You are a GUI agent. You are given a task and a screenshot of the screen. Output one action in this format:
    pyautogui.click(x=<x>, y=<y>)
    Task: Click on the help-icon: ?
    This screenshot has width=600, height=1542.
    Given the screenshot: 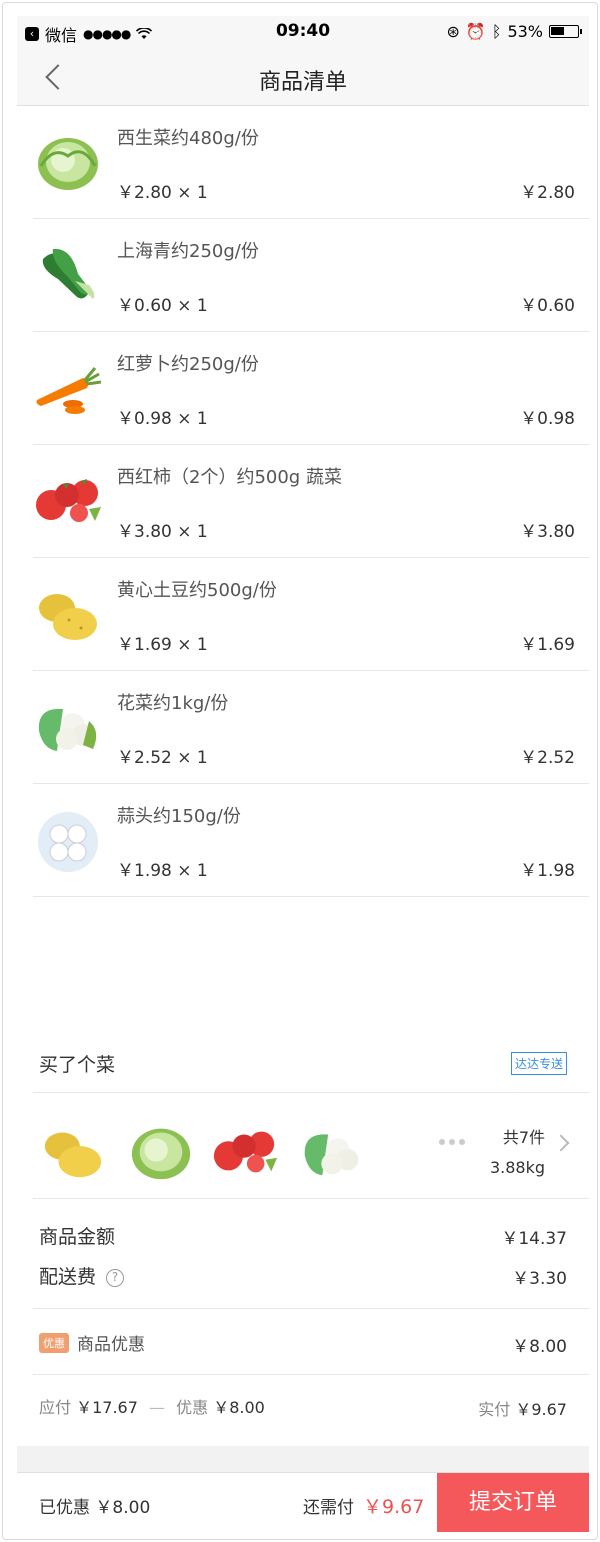 What is the action you would take?
    pyautogui.click(x=115, y=1278)
    